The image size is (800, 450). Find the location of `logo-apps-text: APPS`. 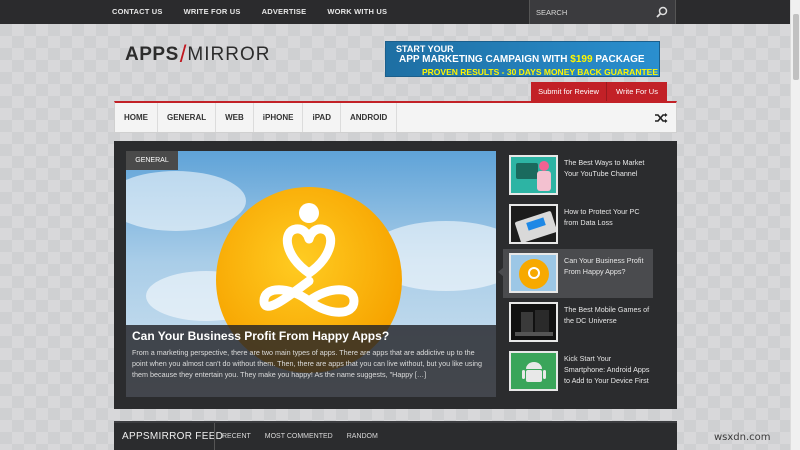

logo-apps-text: APPS is located at coordinates (152, 54).